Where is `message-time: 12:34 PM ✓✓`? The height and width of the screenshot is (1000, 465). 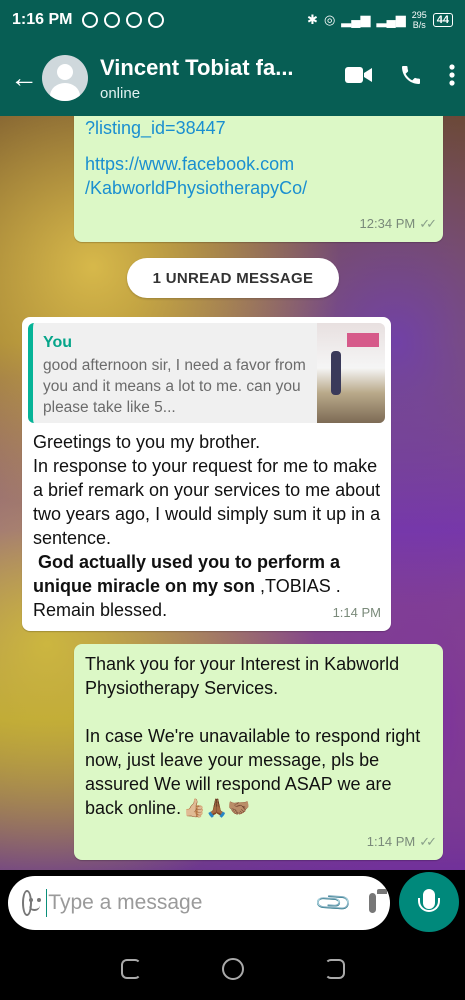 message-time: 12:34 PM ✓✓ is located at coordinates (398, 224).